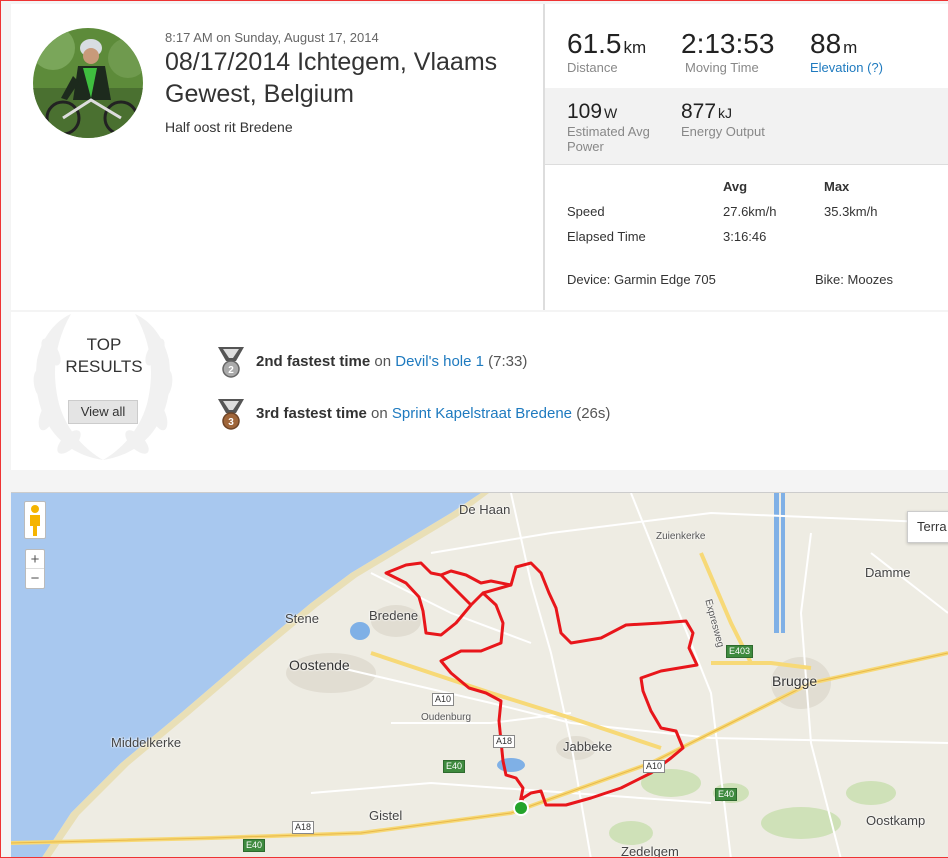 This screenshot has height=858, width=948. What do you see at coordinates (103, 412) in the screenshot?
I see `view-all-button: View all` at bounding box center [103, 412].